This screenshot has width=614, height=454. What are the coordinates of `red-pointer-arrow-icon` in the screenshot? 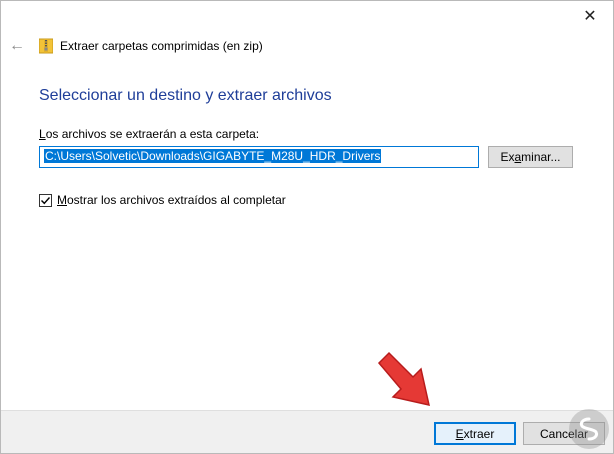 It's located at (403, 378).